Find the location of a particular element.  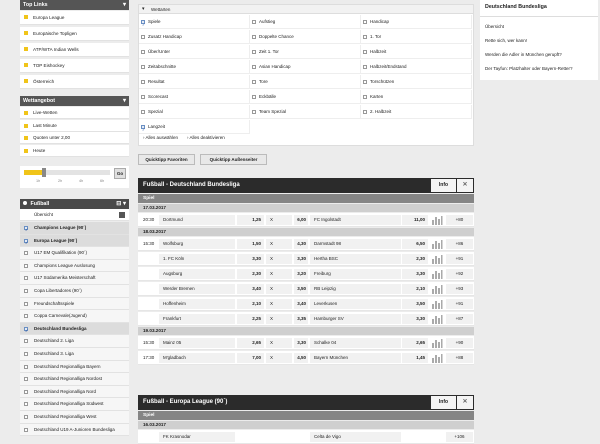

away-team: FC Ingolstadt is located at coordinates (355, 220).